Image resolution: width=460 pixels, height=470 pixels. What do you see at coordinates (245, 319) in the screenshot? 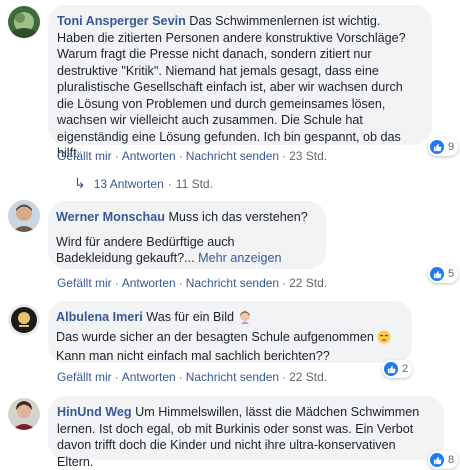
I see `woman-facepalm-emoji-icon` at bounding box center [245, 319].